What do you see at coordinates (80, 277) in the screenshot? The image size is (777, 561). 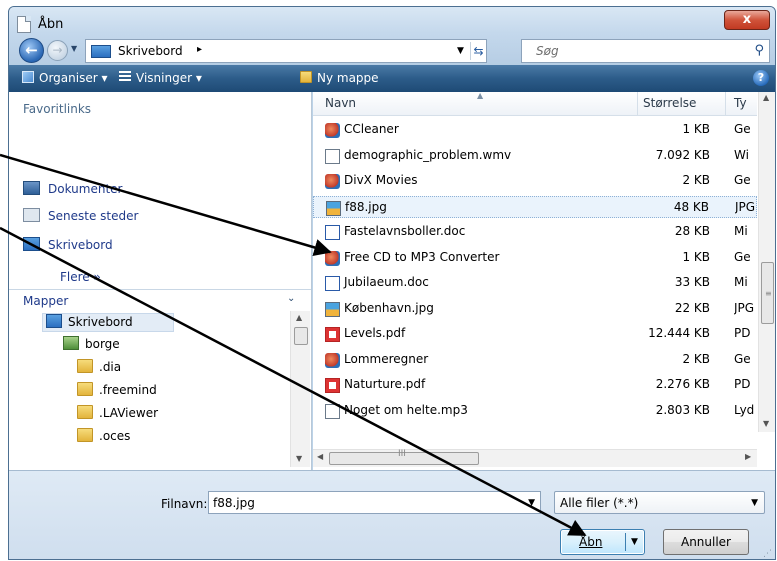 I see `more-links: Flere »` at bounding box center [80, 277].